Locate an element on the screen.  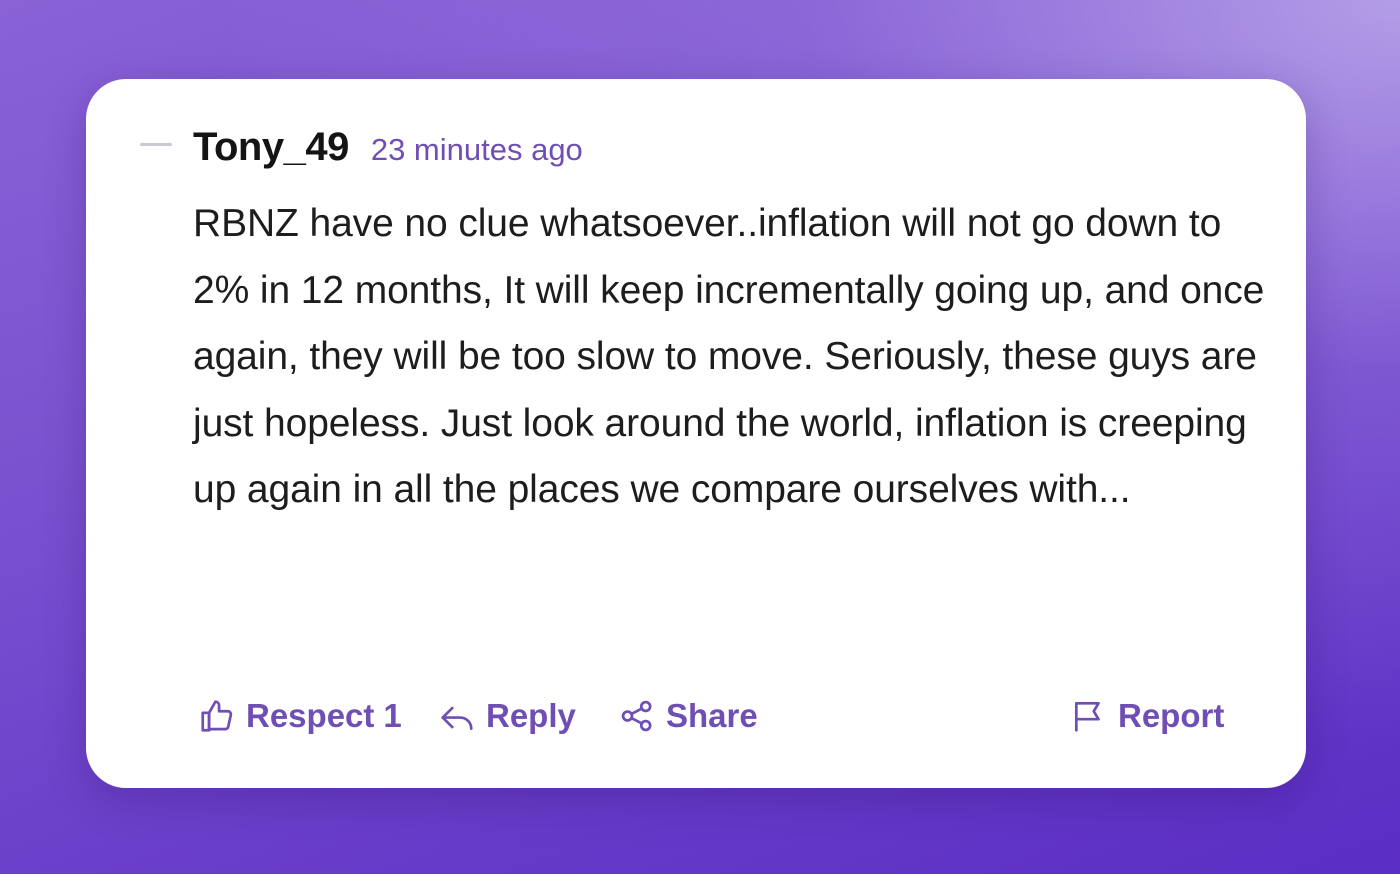
collapse-dash-icon is located at coordinates (156, 144).